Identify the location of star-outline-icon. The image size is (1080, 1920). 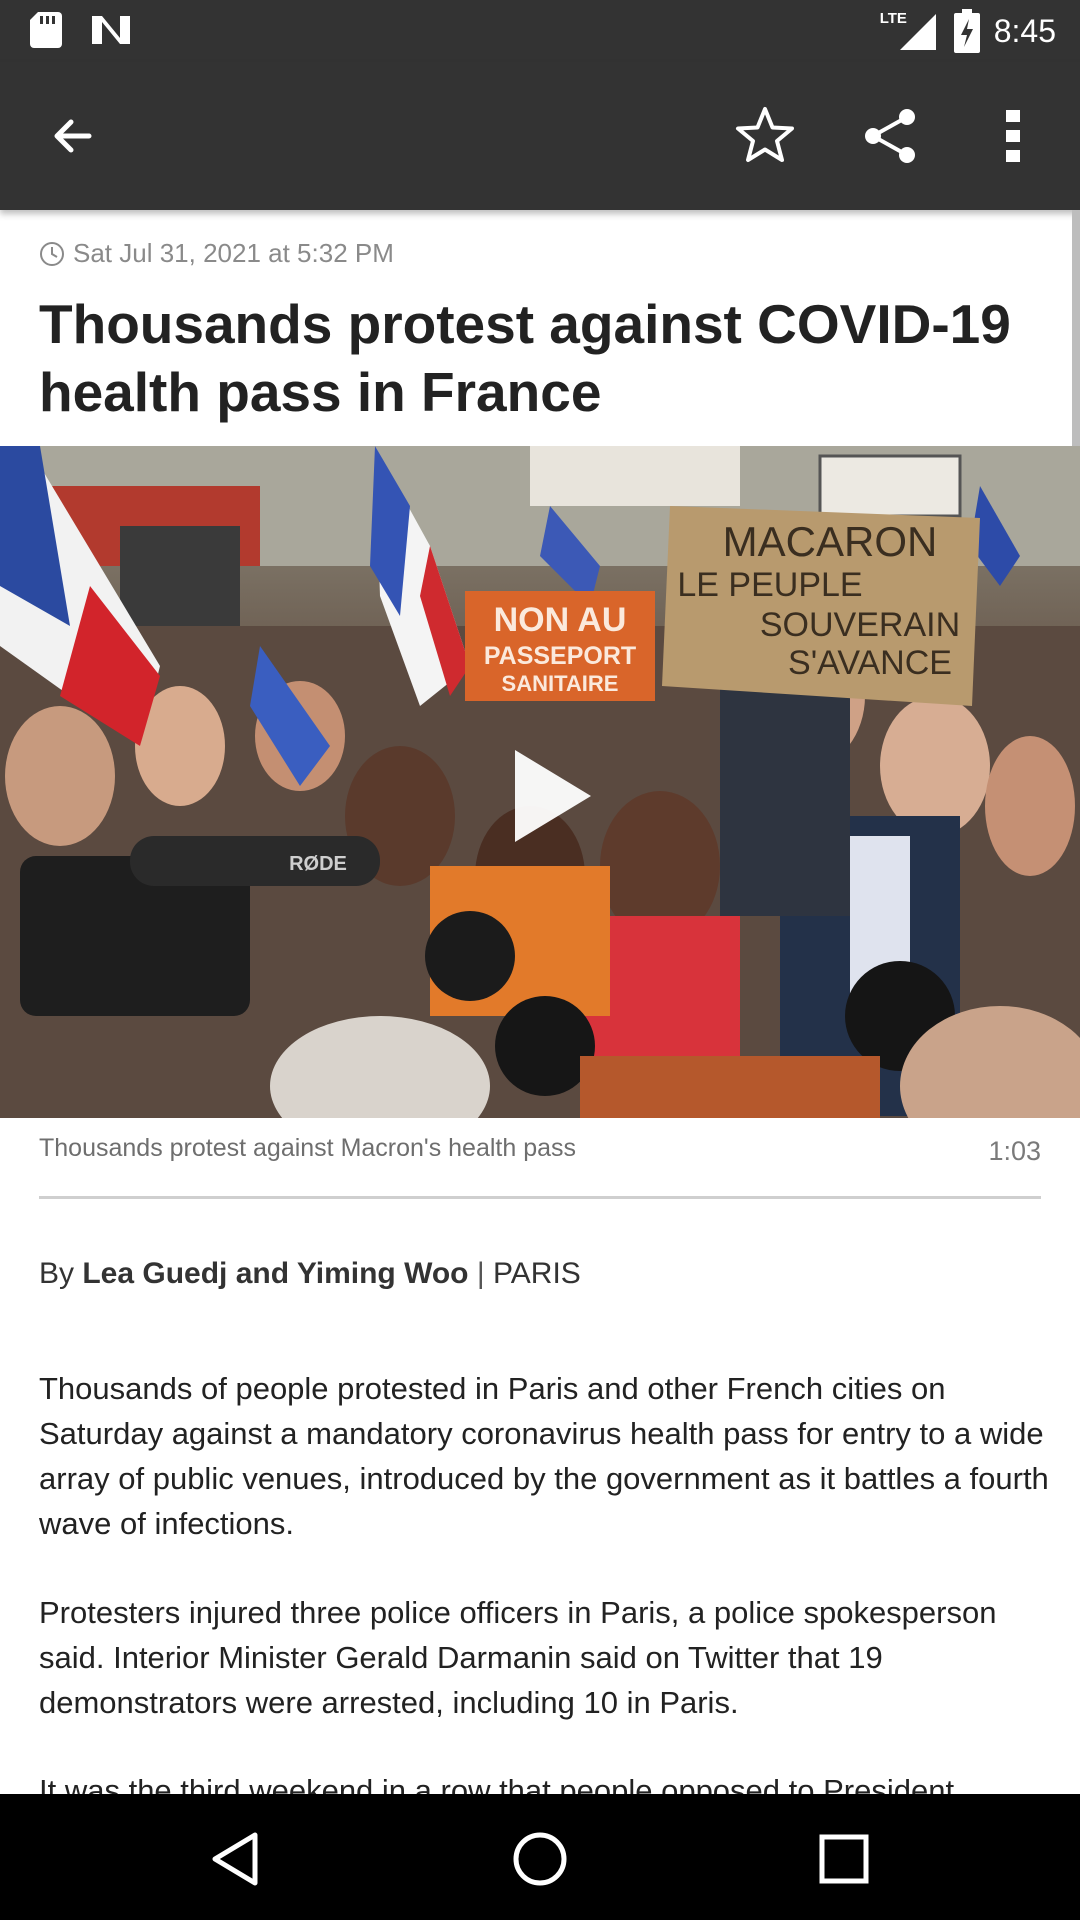
(765, 134).